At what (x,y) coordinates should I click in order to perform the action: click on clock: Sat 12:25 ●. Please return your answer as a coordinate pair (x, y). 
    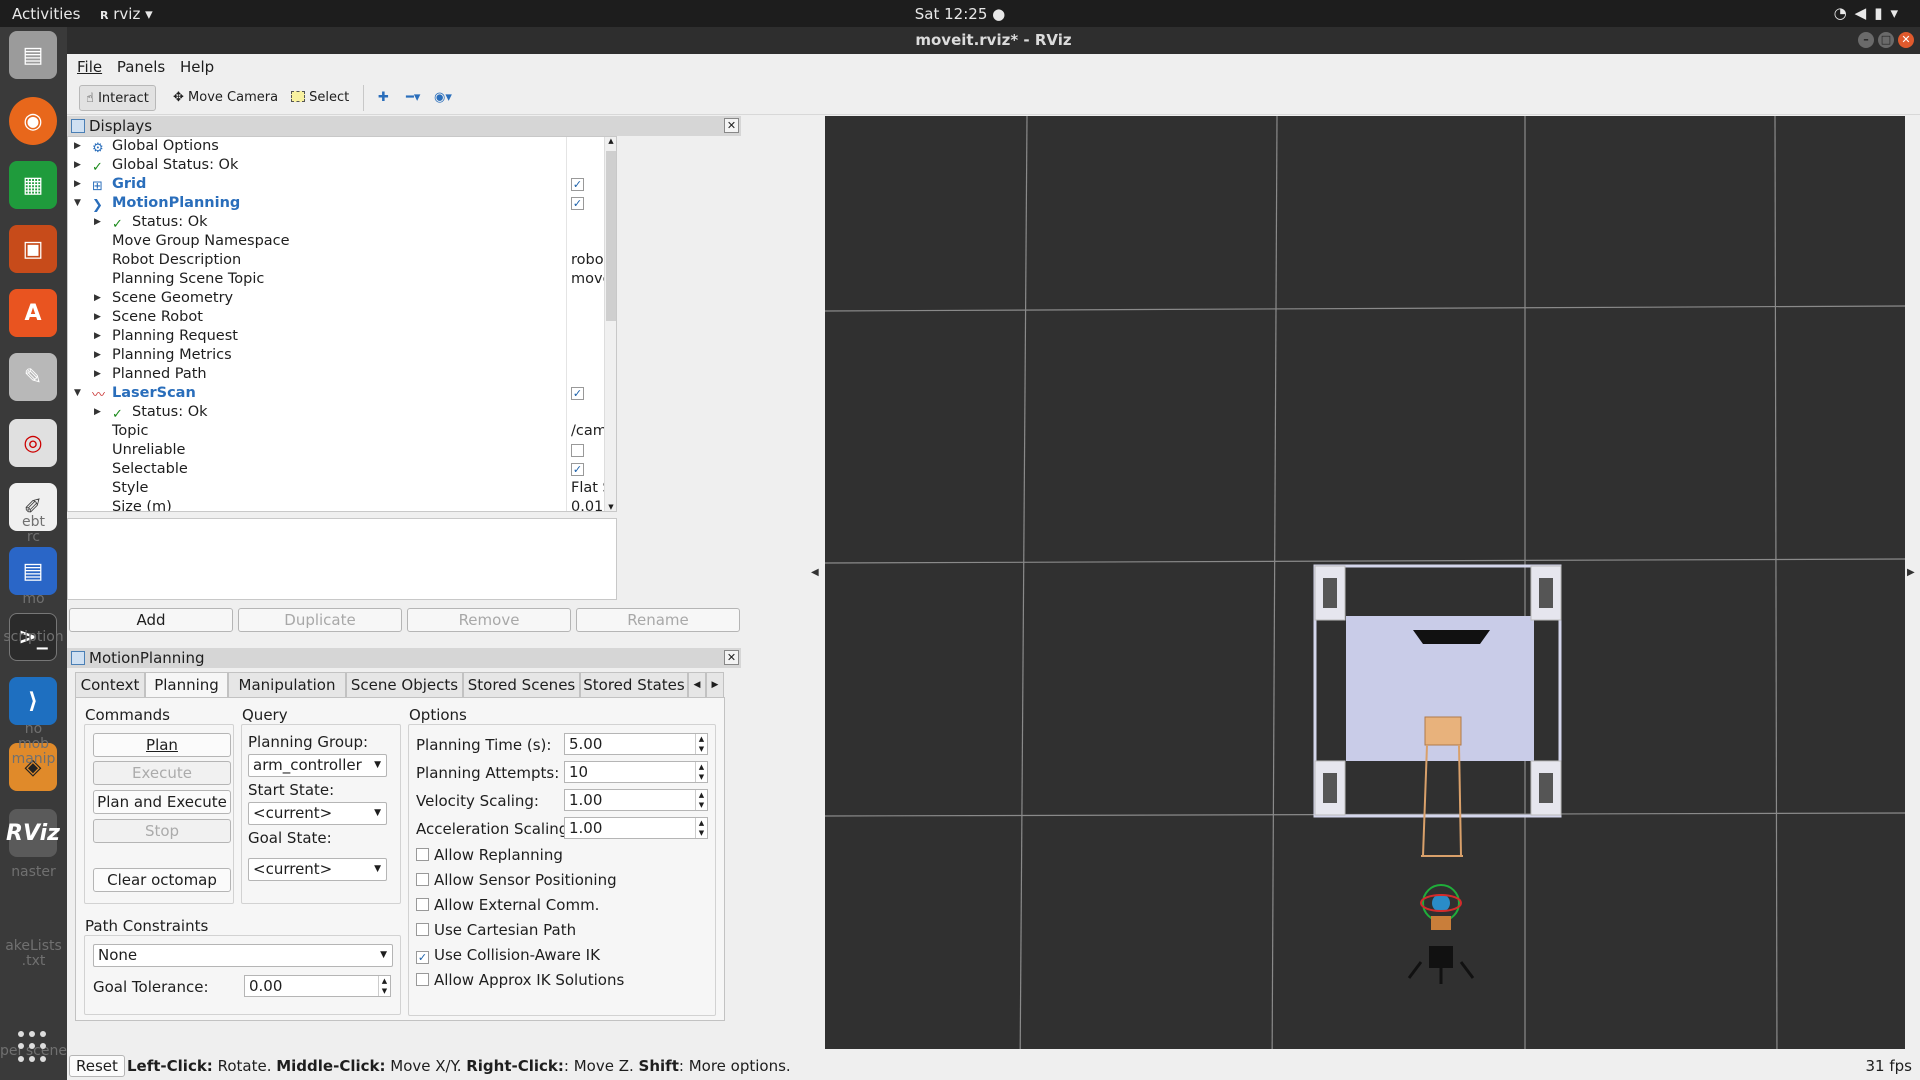
    Looking at the image, I should click on (960, 14).